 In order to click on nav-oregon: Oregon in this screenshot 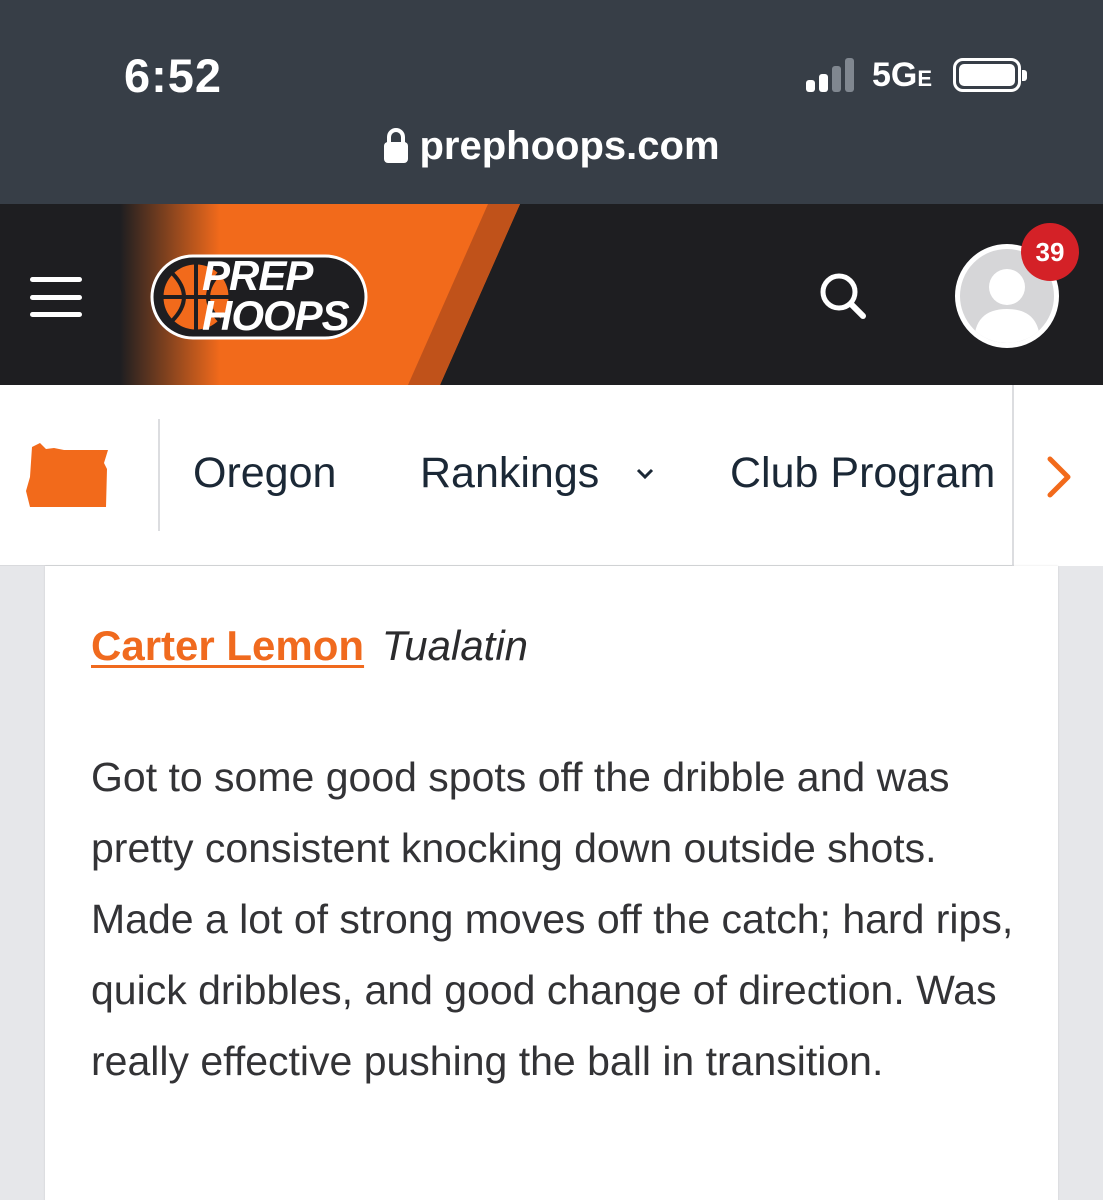, I will do `click(264, 473)`.